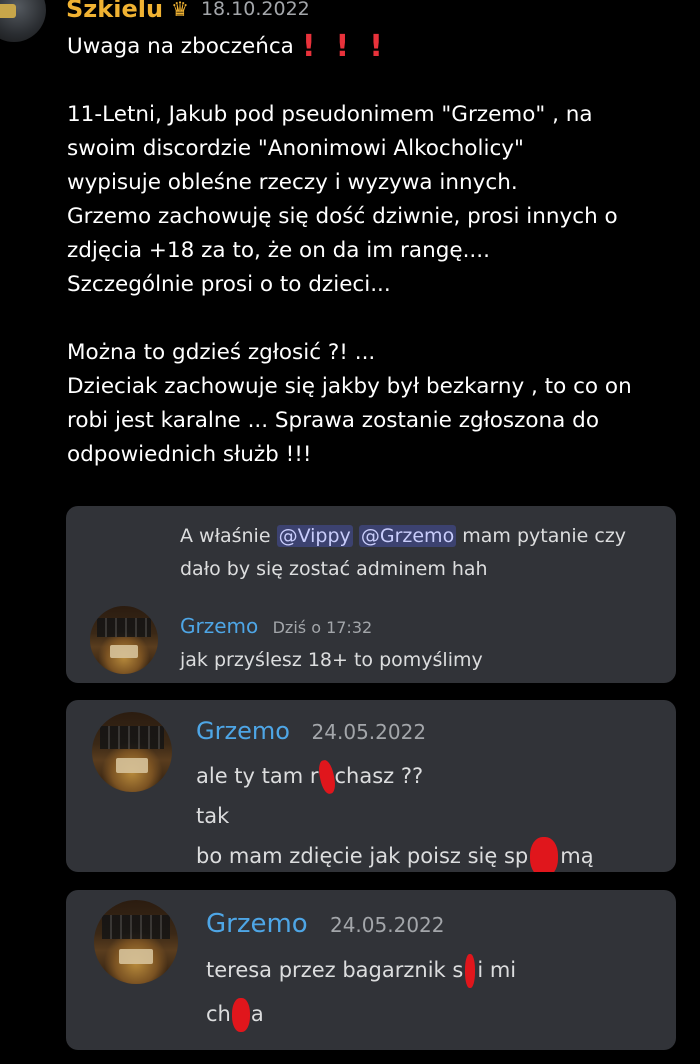 Image resolution: width=700 pixels, height=1064 pixels. Describe the element at coordinates (114, 11) in the screenshot. I see `poster-username: Szkielu` at that location.